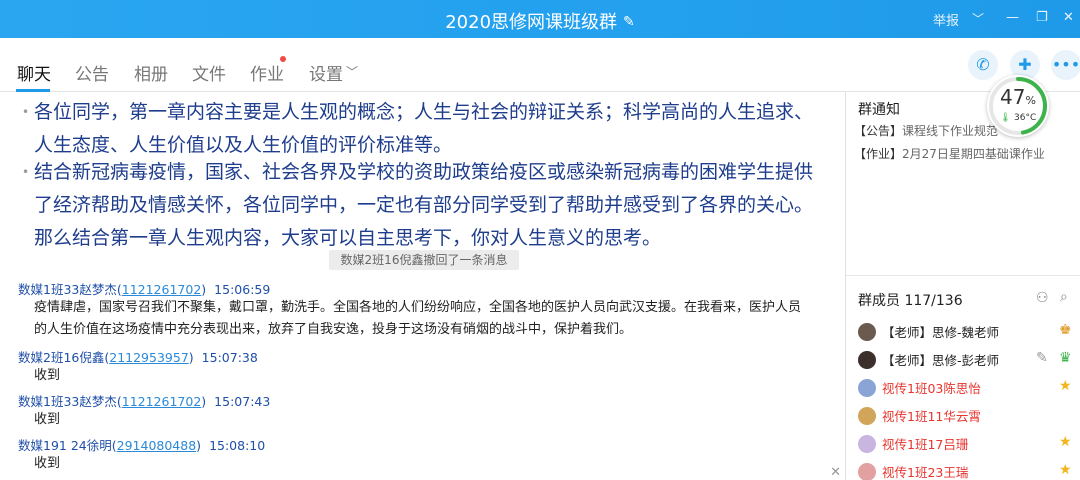 The width and height of the screenshot is (1080, 480). Describe the element at coordinates (925, 444) in the screenshot. I see `member-name: 视传1班17吕珊` at that location.